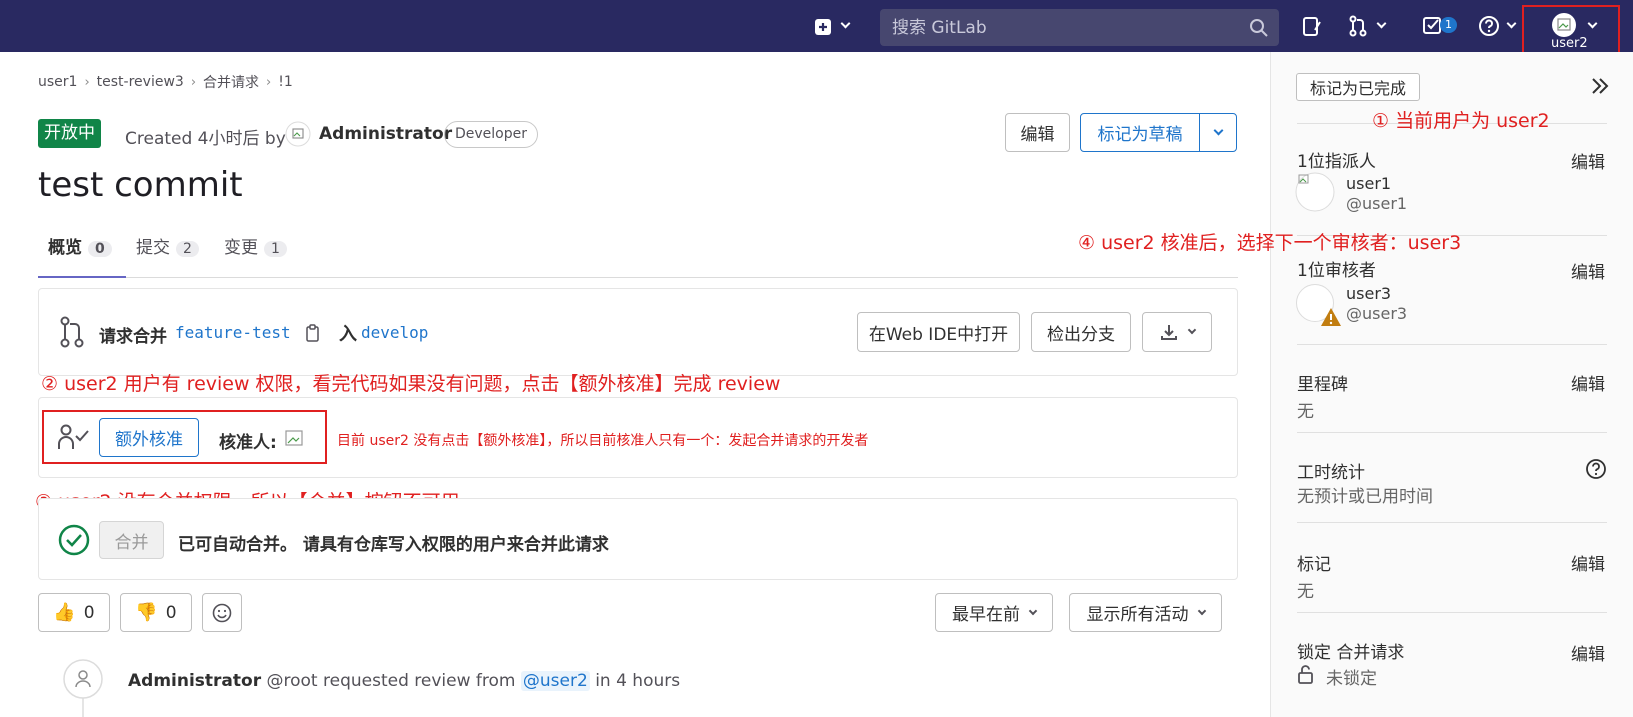 The height and width of the screenshot is (717, 1633). I want to click on tab-count: 0, so click(100, 249).